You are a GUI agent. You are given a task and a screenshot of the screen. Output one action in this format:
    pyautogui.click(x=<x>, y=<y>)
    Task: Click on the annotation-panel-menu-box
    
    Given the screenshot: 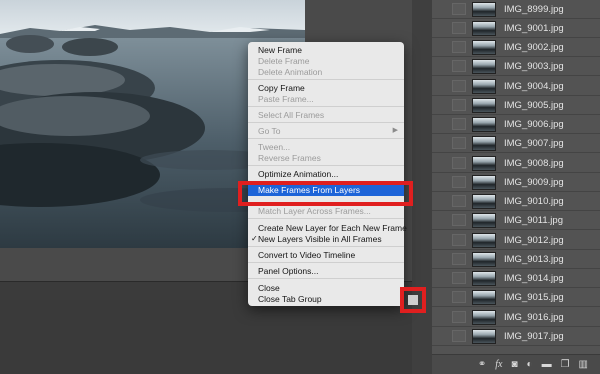 What is the action you would take?
    pyautogui.click(x=413, y=300)
    